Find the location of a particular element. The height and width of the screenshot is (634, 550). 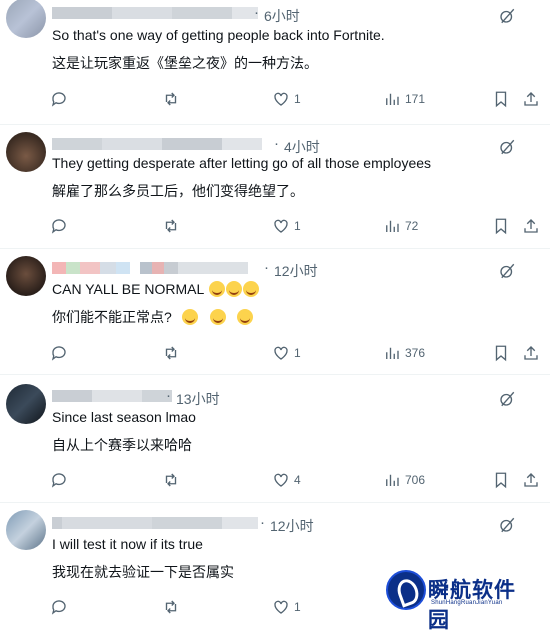

reply-text-translation: 这是让玩家重返《堡垒之夜》的一种方法。 is located at coordinates (185, 63).